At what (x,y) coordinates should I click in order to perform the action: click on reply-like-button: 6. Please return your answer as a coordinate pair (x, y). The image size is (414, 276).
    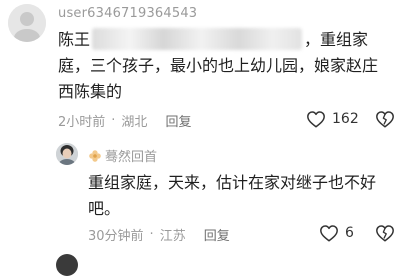
    Looking at the image, I should click on (336, 233).